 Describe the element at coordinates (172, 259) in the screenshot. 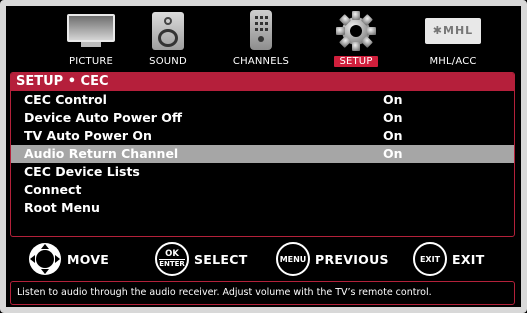

I see `ok-enter-button-icon: OK ENTER` at that location.